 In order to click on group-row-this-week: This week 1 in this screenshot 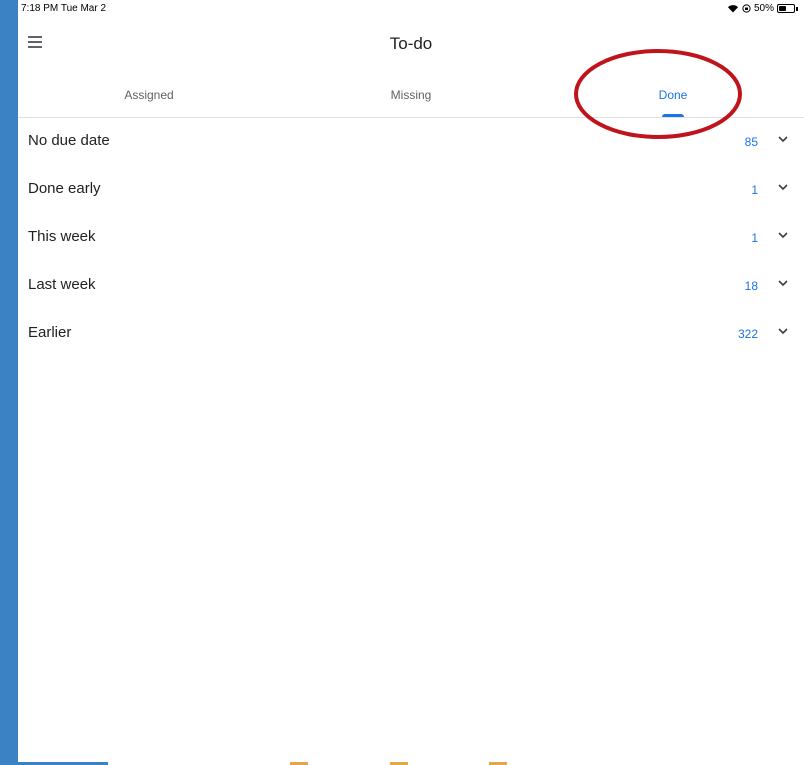, I will do `click(411, 238)`.